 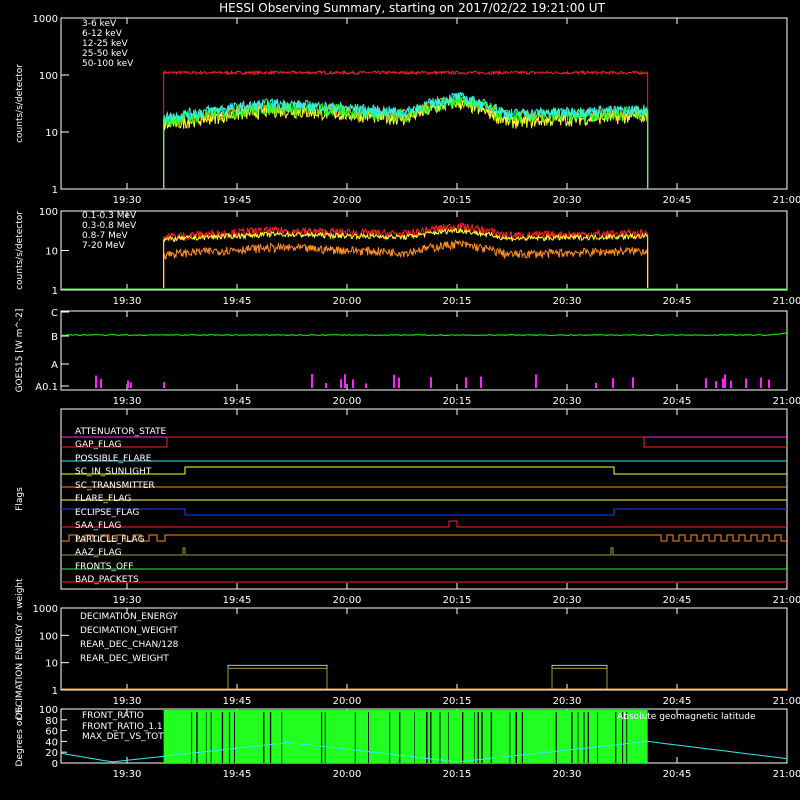 I want to click on front-ratio-block, so click(x=405, y=736).